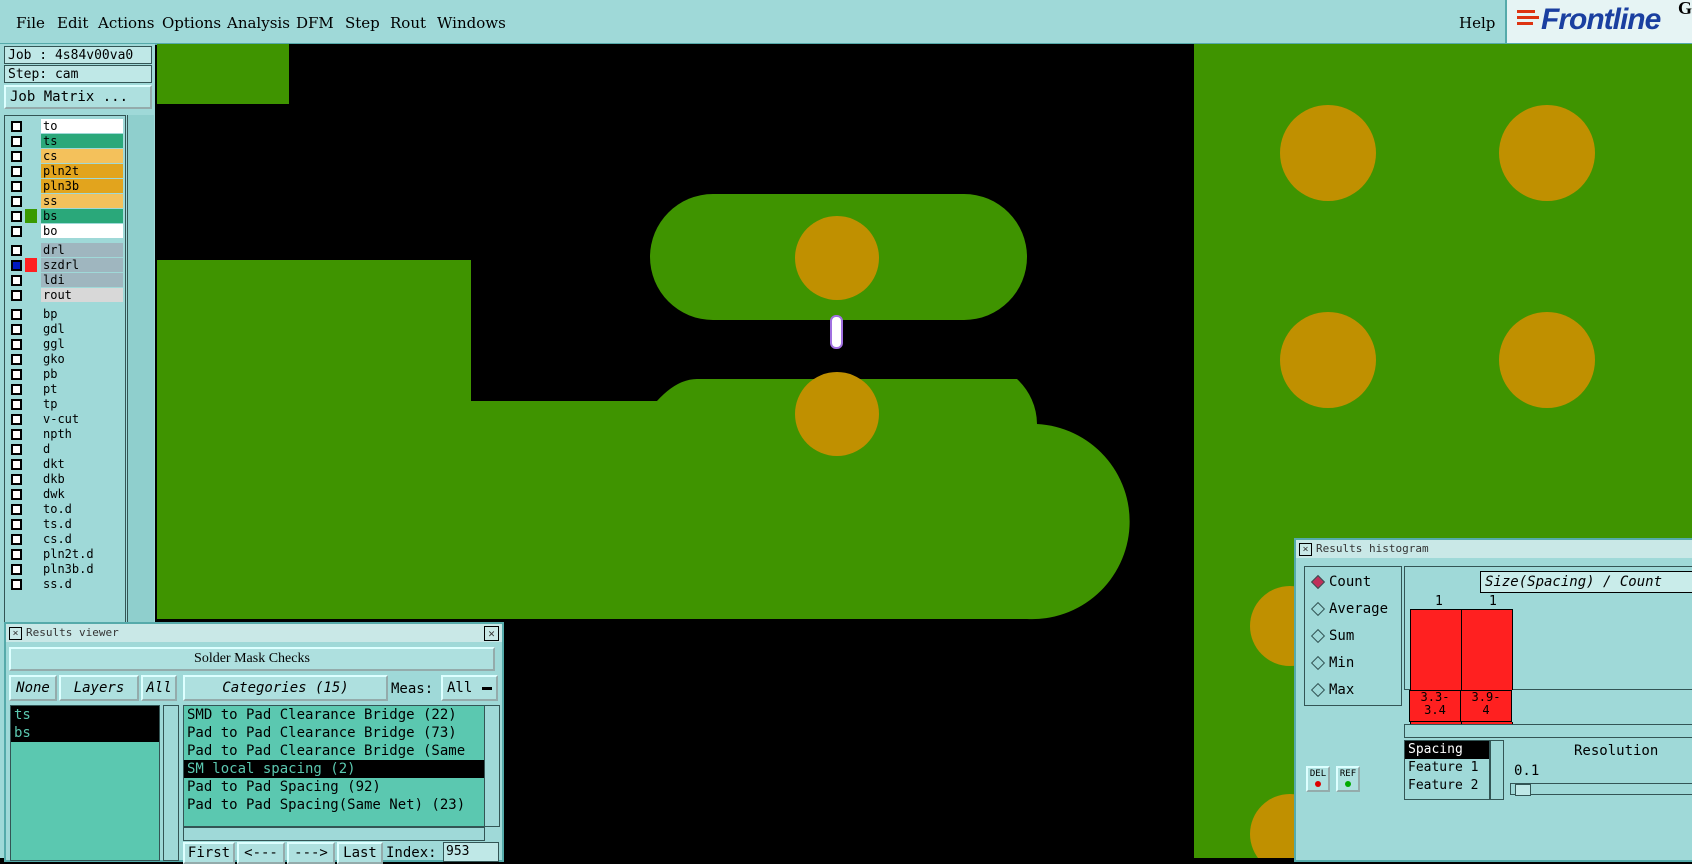 The width and height of the screenshot is (1692, 864). I want to click on result-layers-scrollbar, so click(171, 783).